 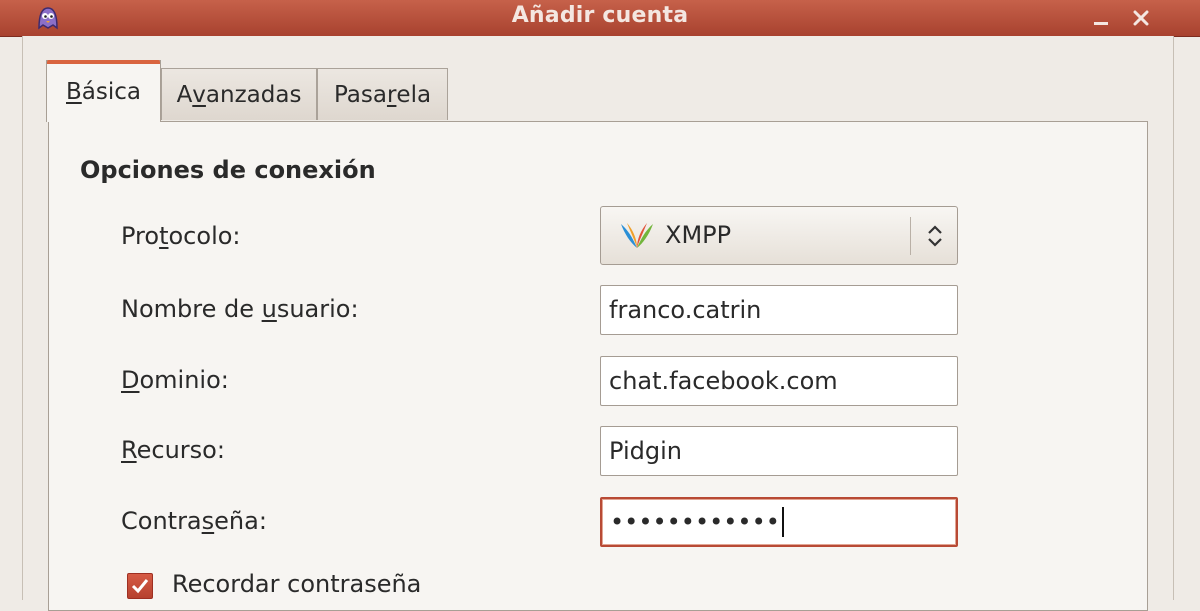 I want to click on up-down-arrows-icon, so click(x=935, y=236).